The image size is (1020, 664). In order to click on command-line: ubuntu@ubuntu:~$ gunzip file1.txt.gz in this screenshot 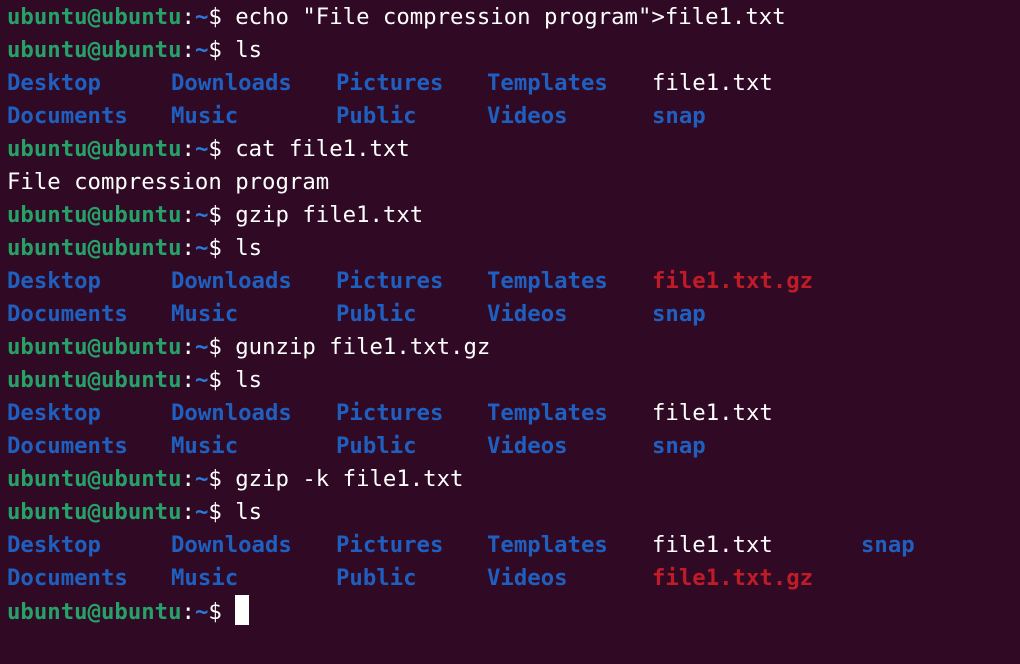, I will do `click(513, 347)`.